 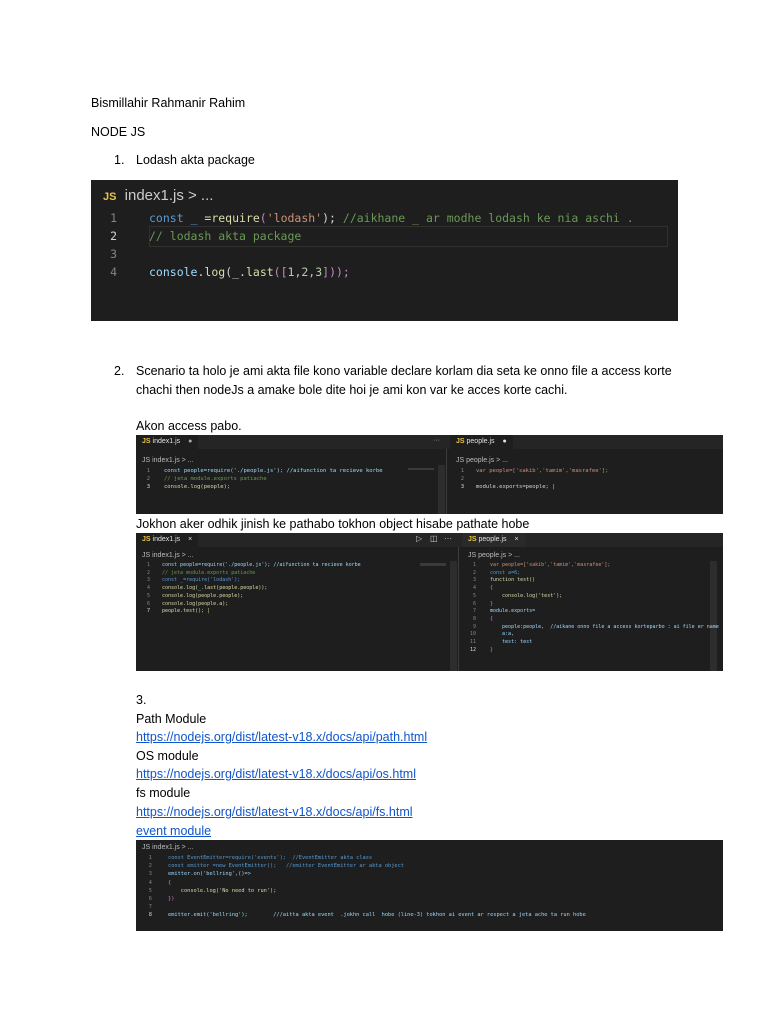 What do you see at coordinates (113, 218) in the screenshot?
I see `line-number: 1` at bounding box center [113, 218].